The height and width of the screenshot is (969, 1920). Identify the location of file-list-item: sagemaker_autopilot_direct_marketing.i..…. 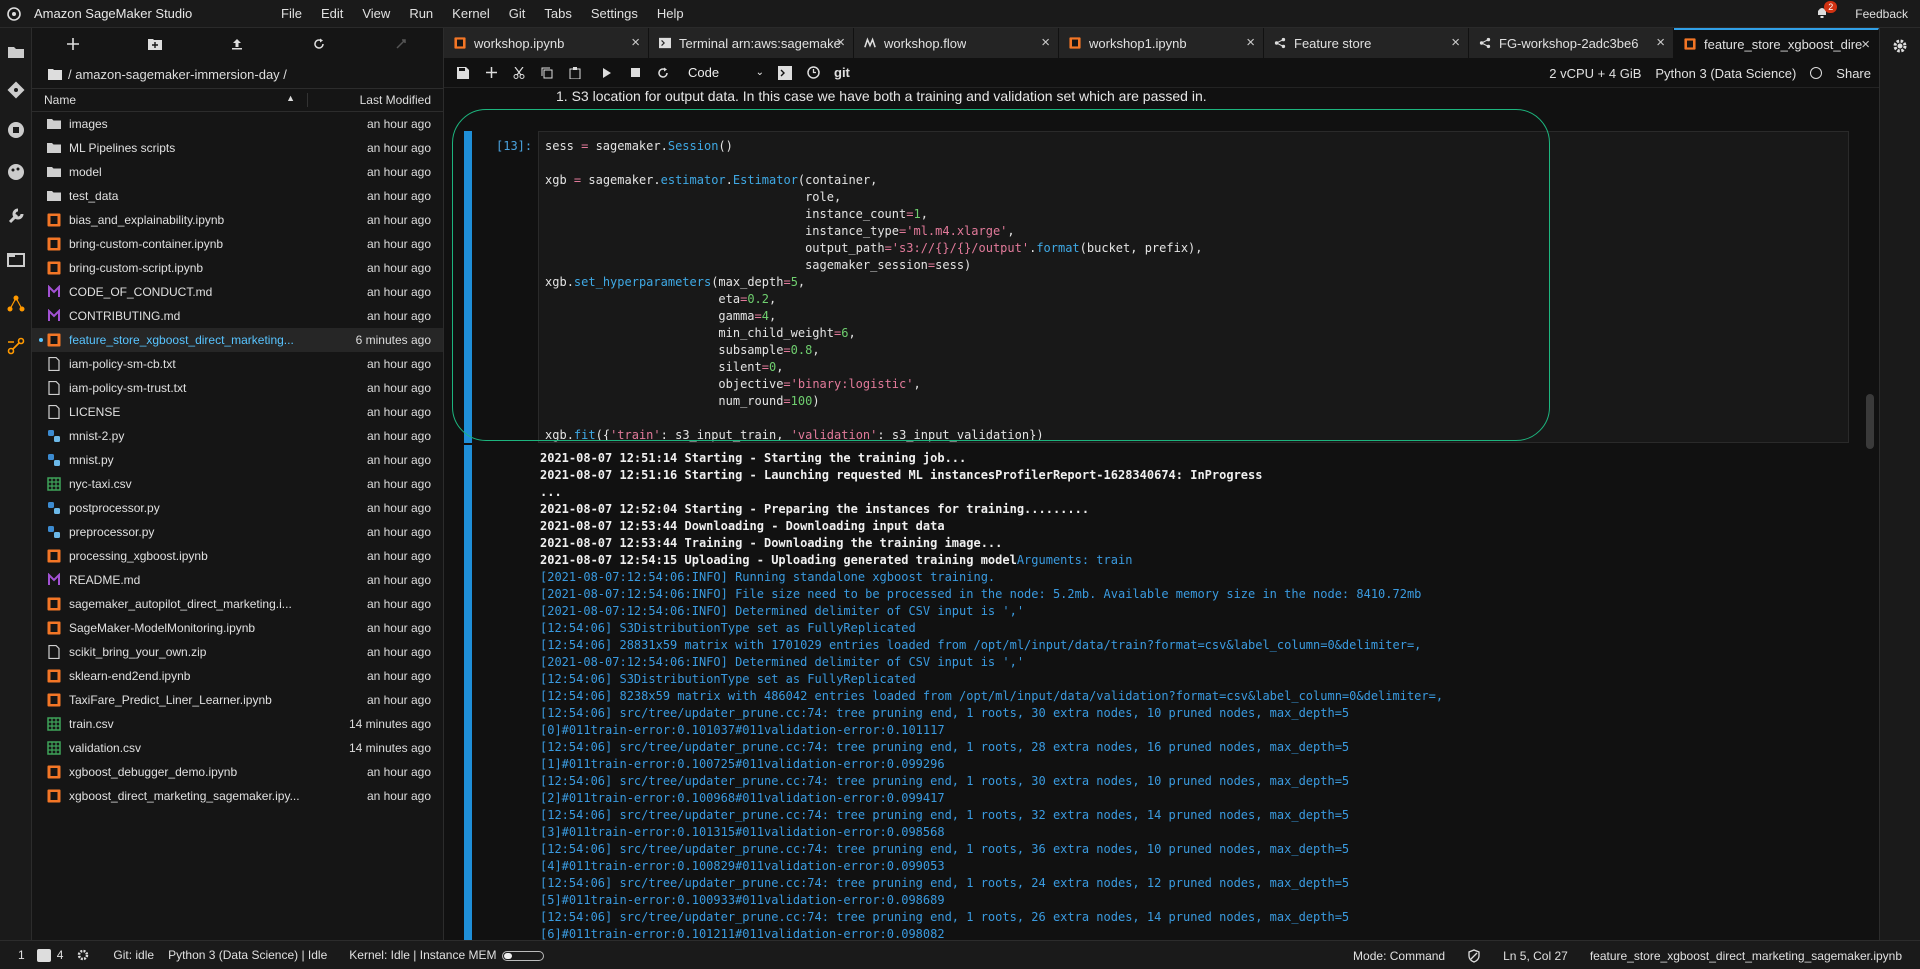
(237, 604).